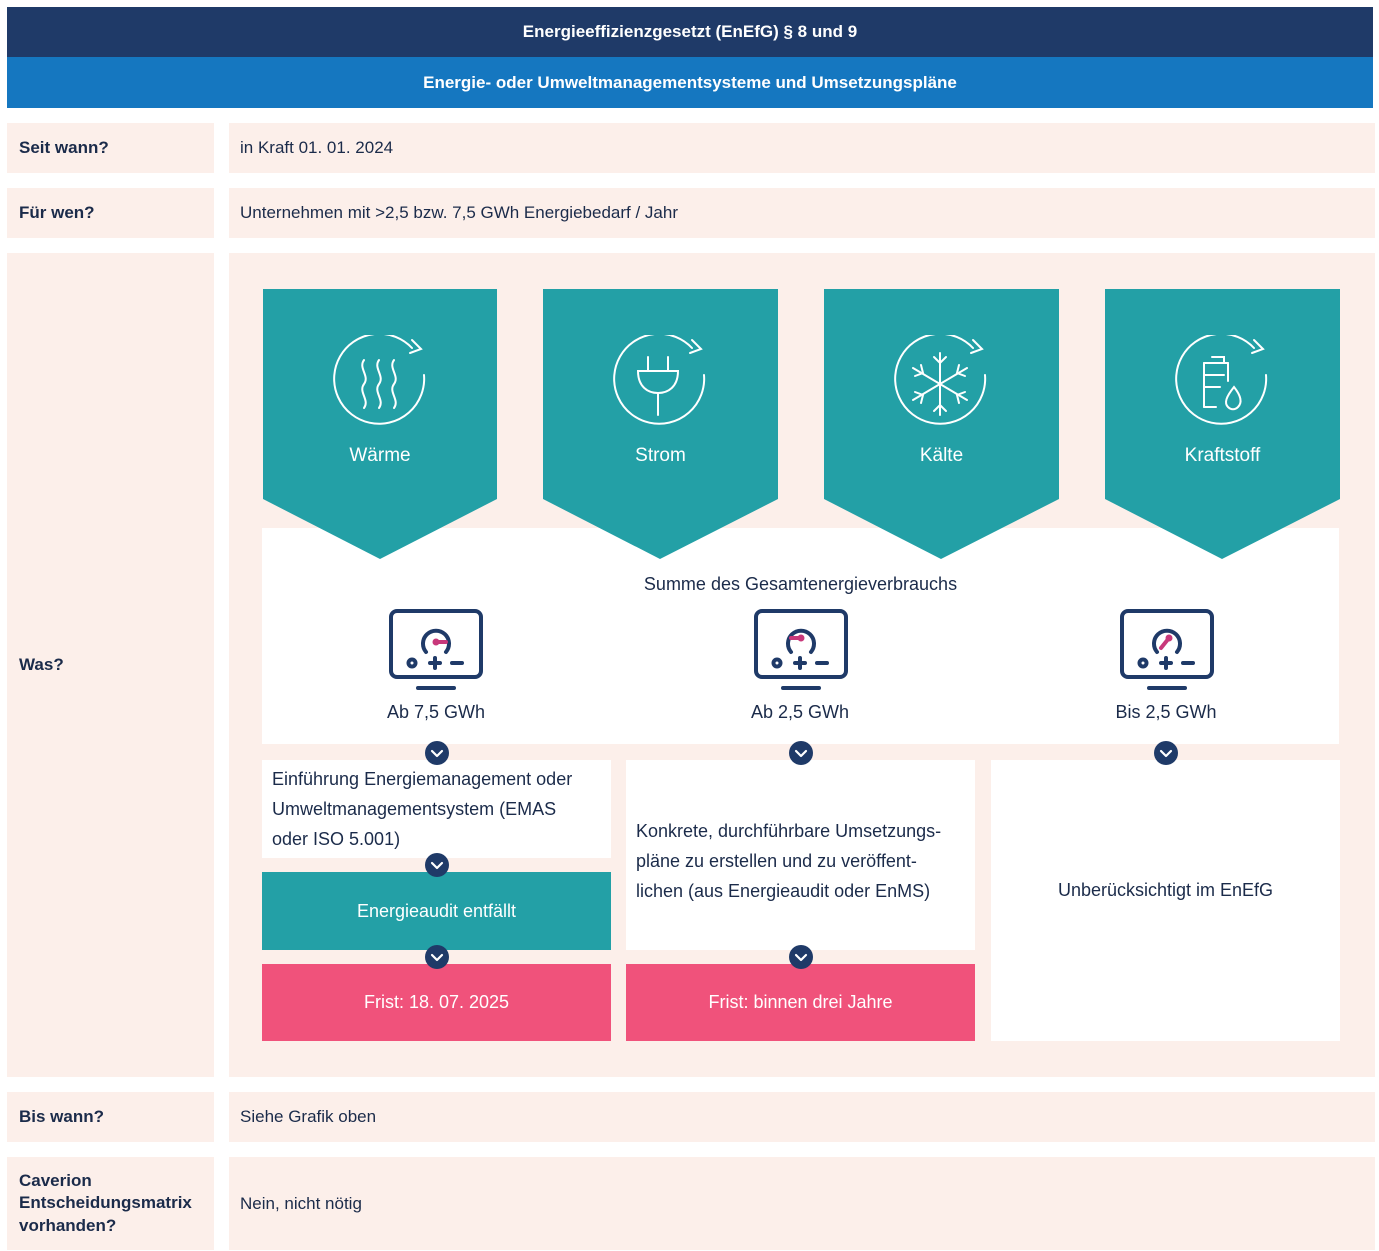  What do you see at coordinates (1165, 900) in the screenshot?
I see `outcome-excluded-box: Unberücksichtigt im EnEfG` at bounding box center [1165, 900].